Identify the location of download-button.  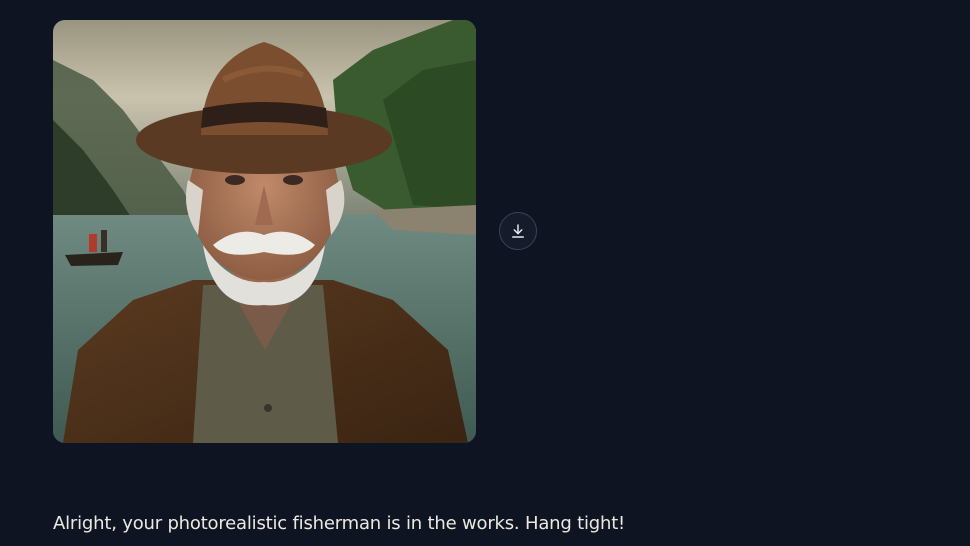
(518, 231).